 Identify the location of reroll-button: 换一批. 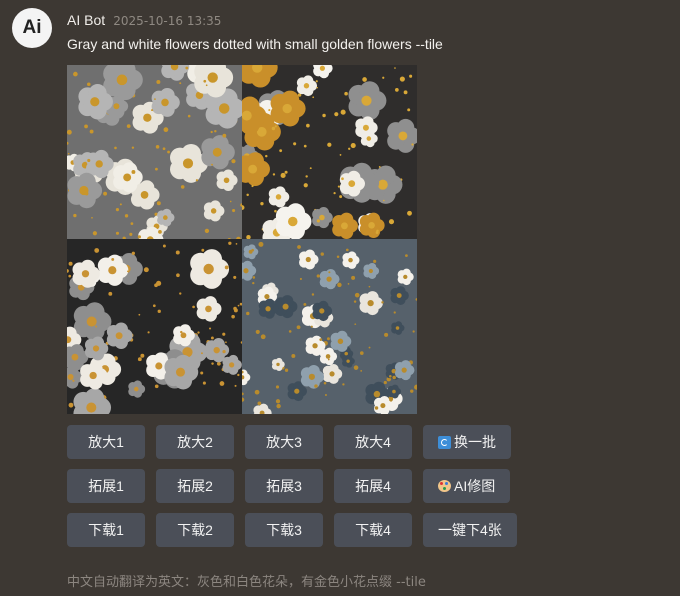
(467, 442).